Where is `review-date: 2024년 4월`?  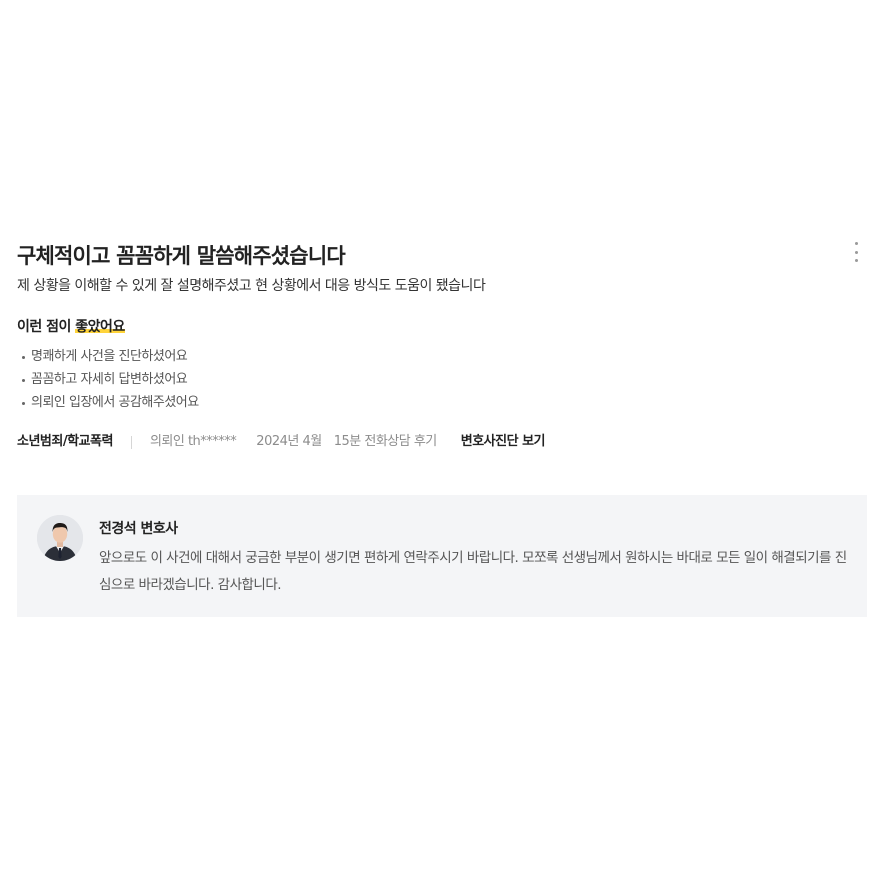
review-date: 2024년 4월 is located at coordinates (289, 441).